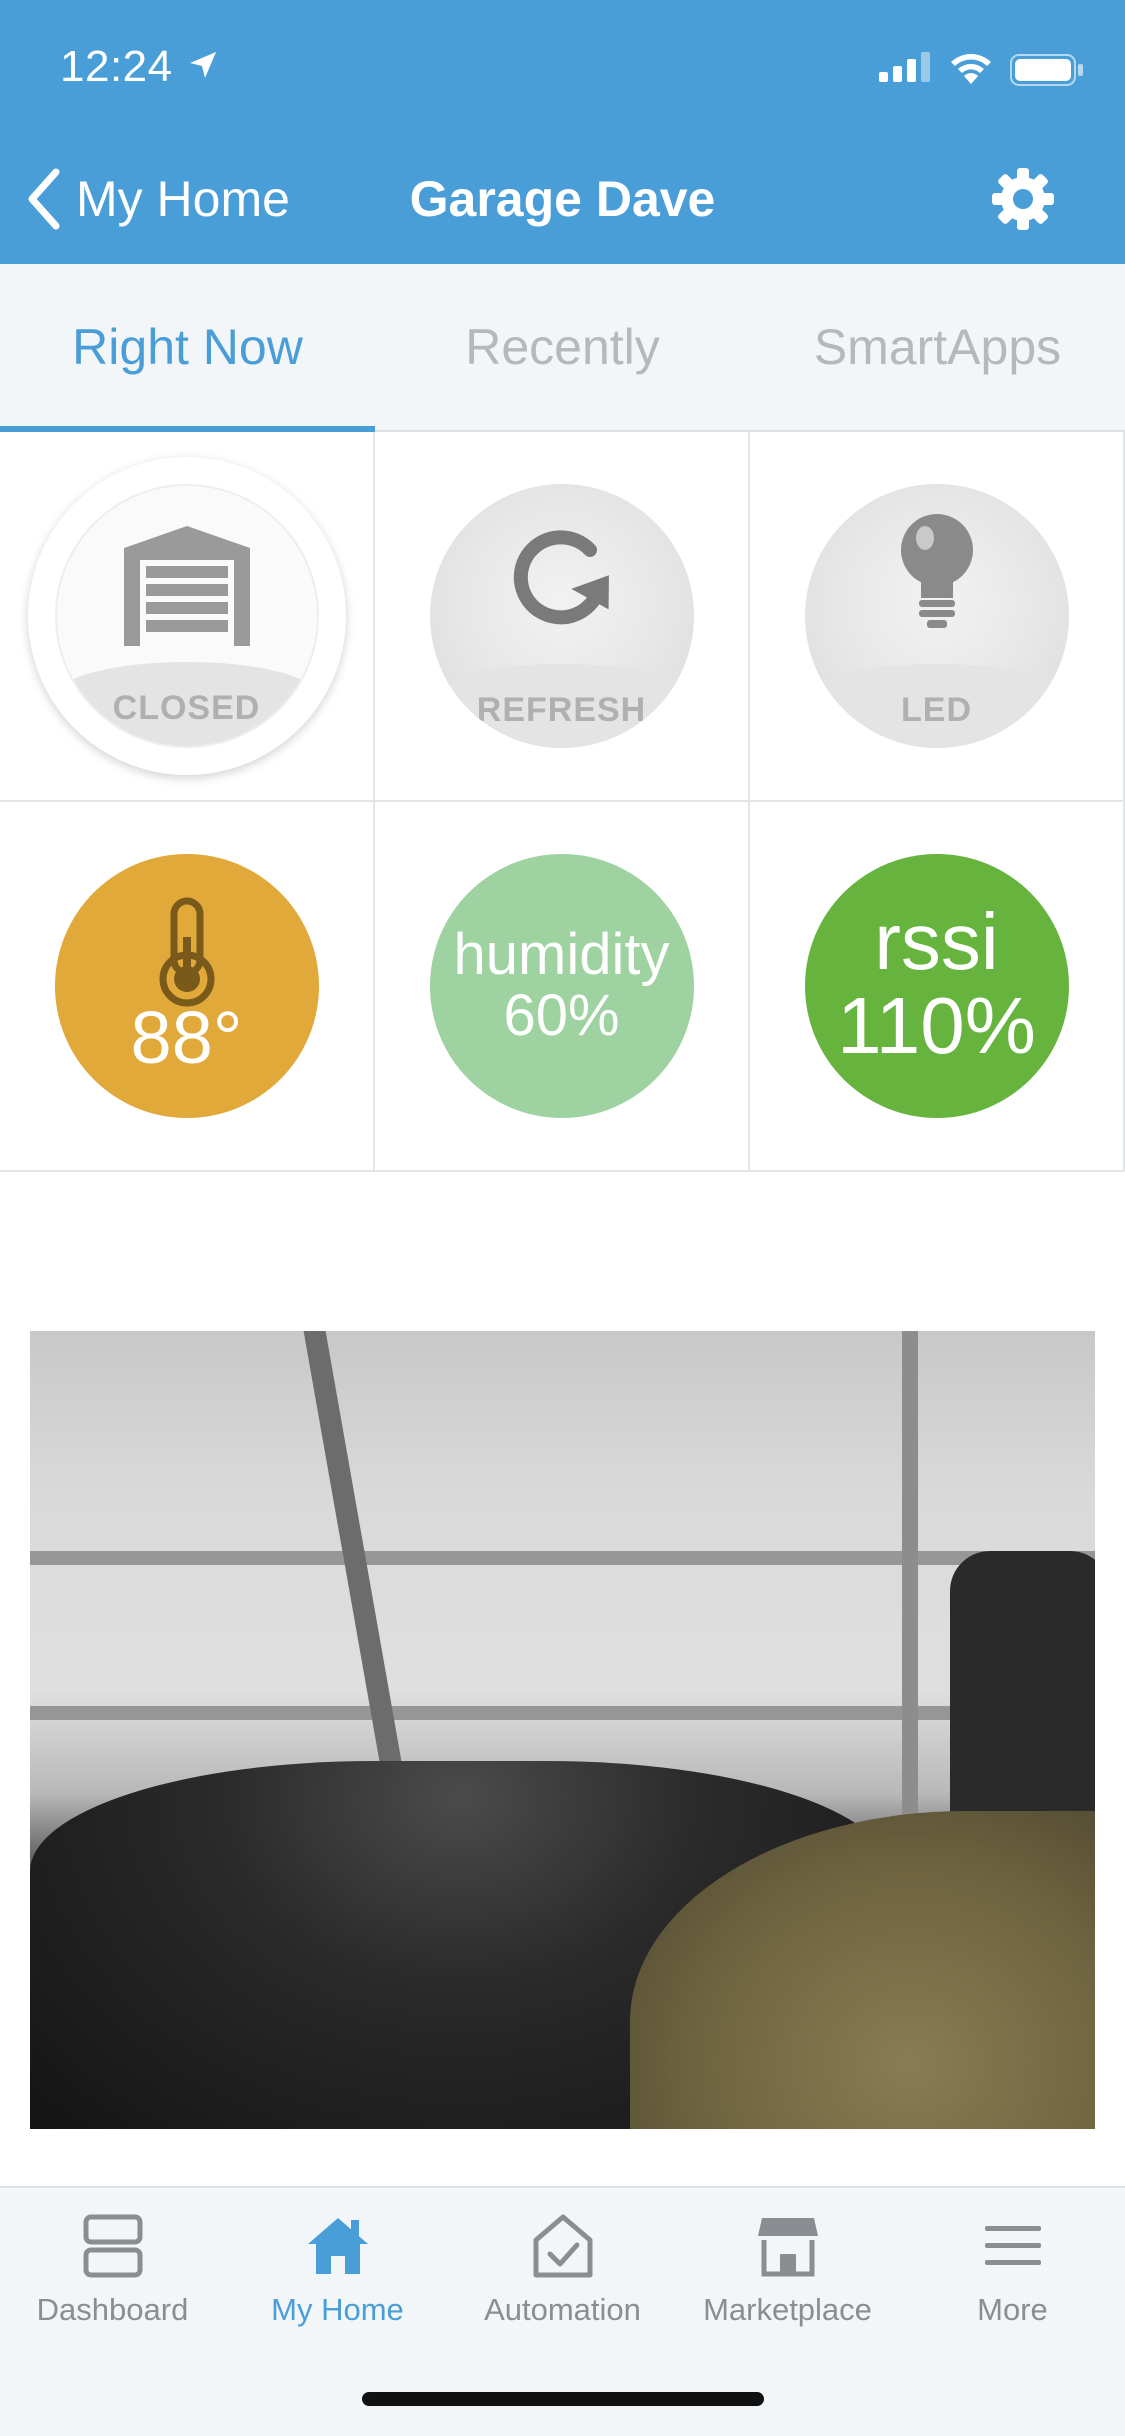 This screenshot has width=1125, height=2436. I want to click on automation-icon, so click(562, 2246).